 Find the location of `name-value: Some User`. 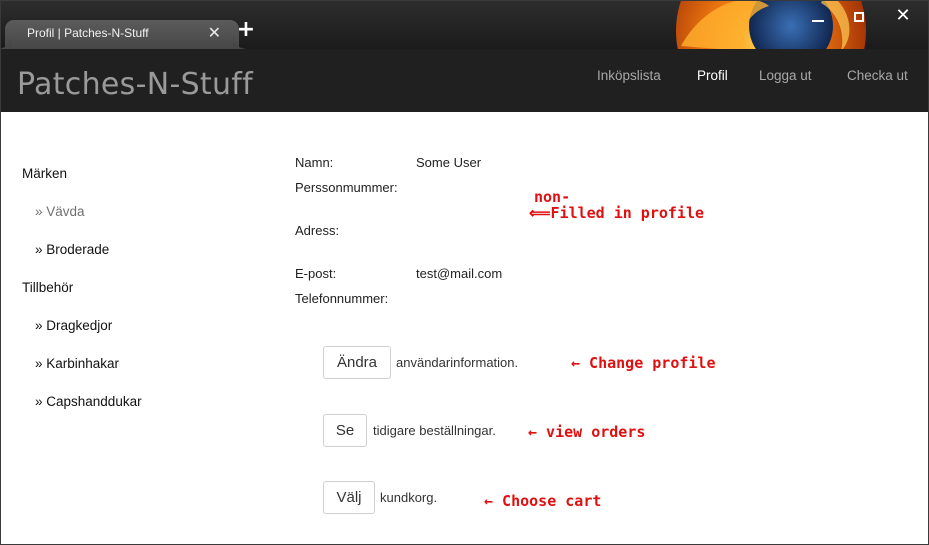

name-value: Some User is located at coordinates (449, 162).